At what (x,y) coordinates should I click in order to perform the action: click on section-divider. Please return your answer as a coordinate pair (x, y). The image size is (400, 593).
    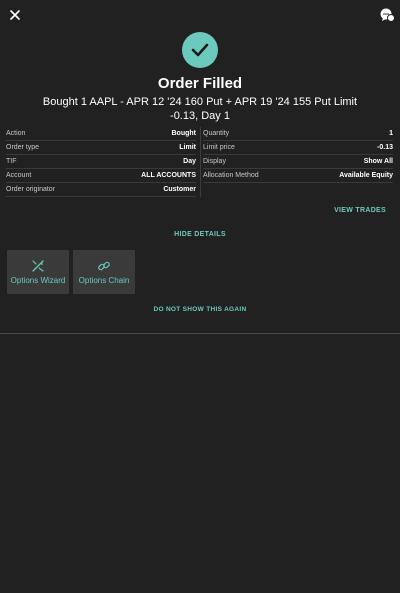
    Looking at the image, I should click on (200, 333).